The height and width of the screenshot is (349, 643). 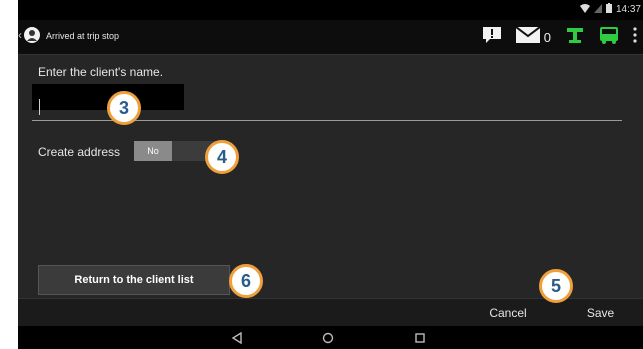 What do you see at coordinates (153, 151) in the screenshot?
I see `toggle-knob: No` at bounding box center [153, 151].